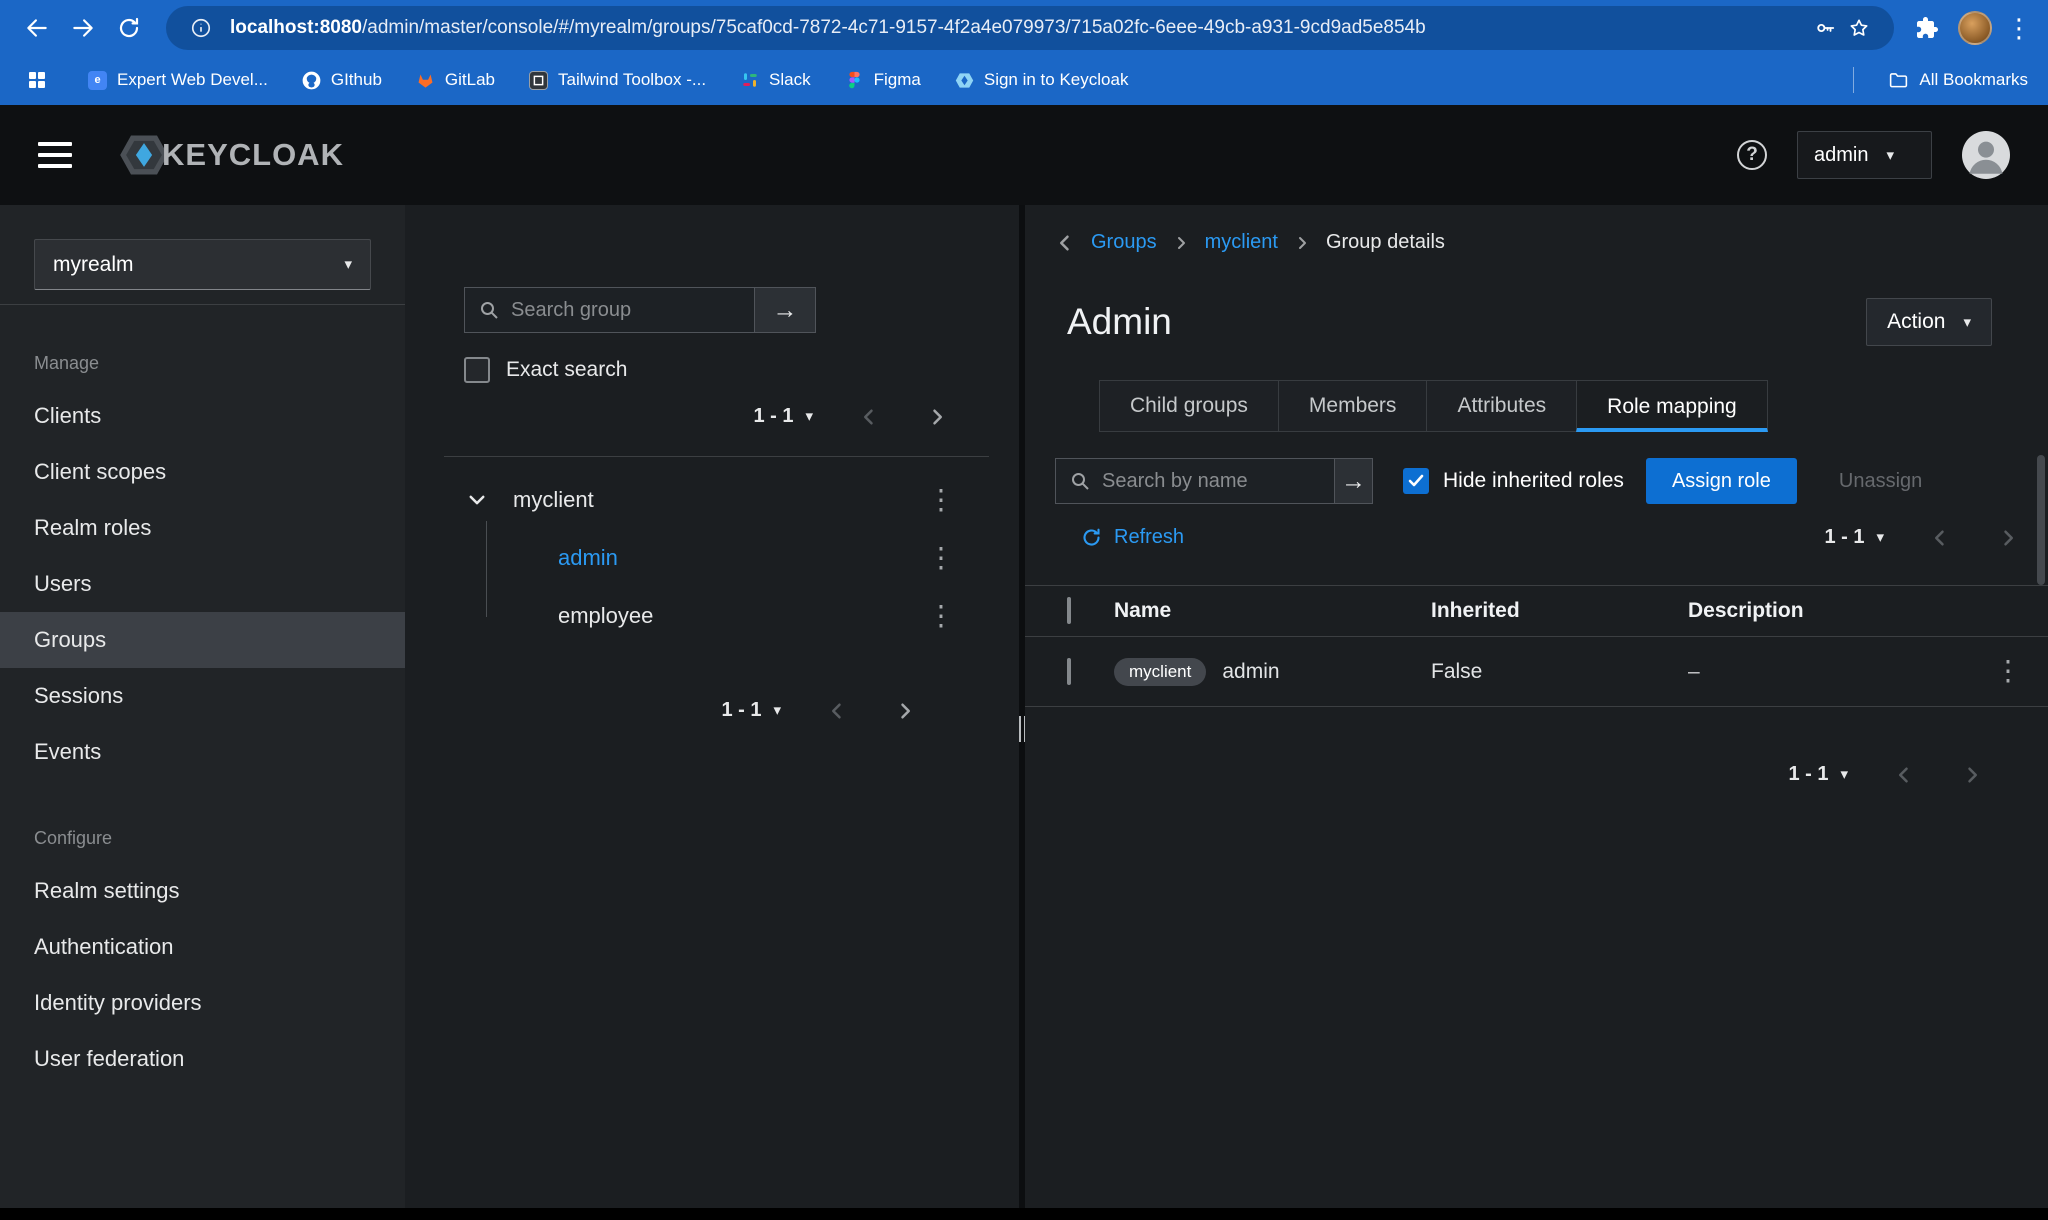 The height and width of the screenshot is (1220, 2048). Describe the element at coordinates (129, 28) in the screenshot. I see `reload-icon` at that location.